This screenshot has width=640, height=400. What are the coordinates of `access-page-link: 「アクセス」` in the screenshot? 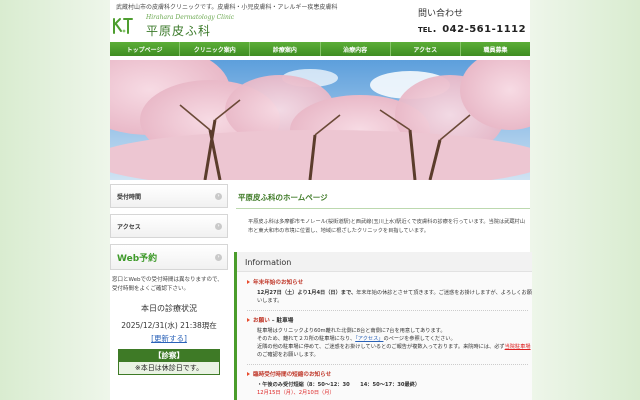 It's located at (369, 339).